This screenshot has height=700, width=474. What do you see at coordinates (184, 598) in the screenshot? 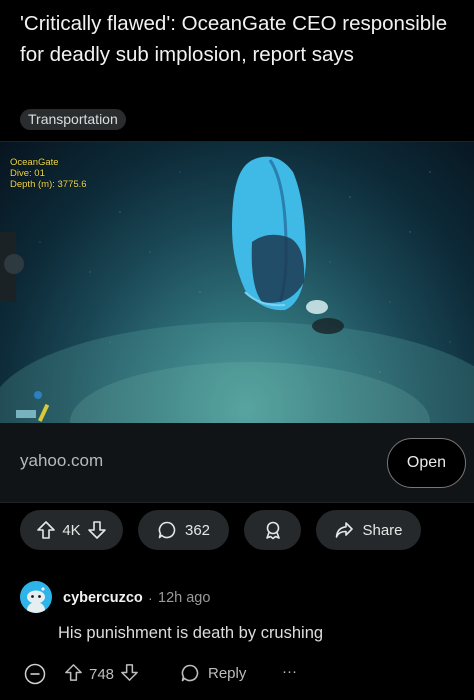
I see `comment-timestamp: 12h ago` at bounding box center [184, 598].